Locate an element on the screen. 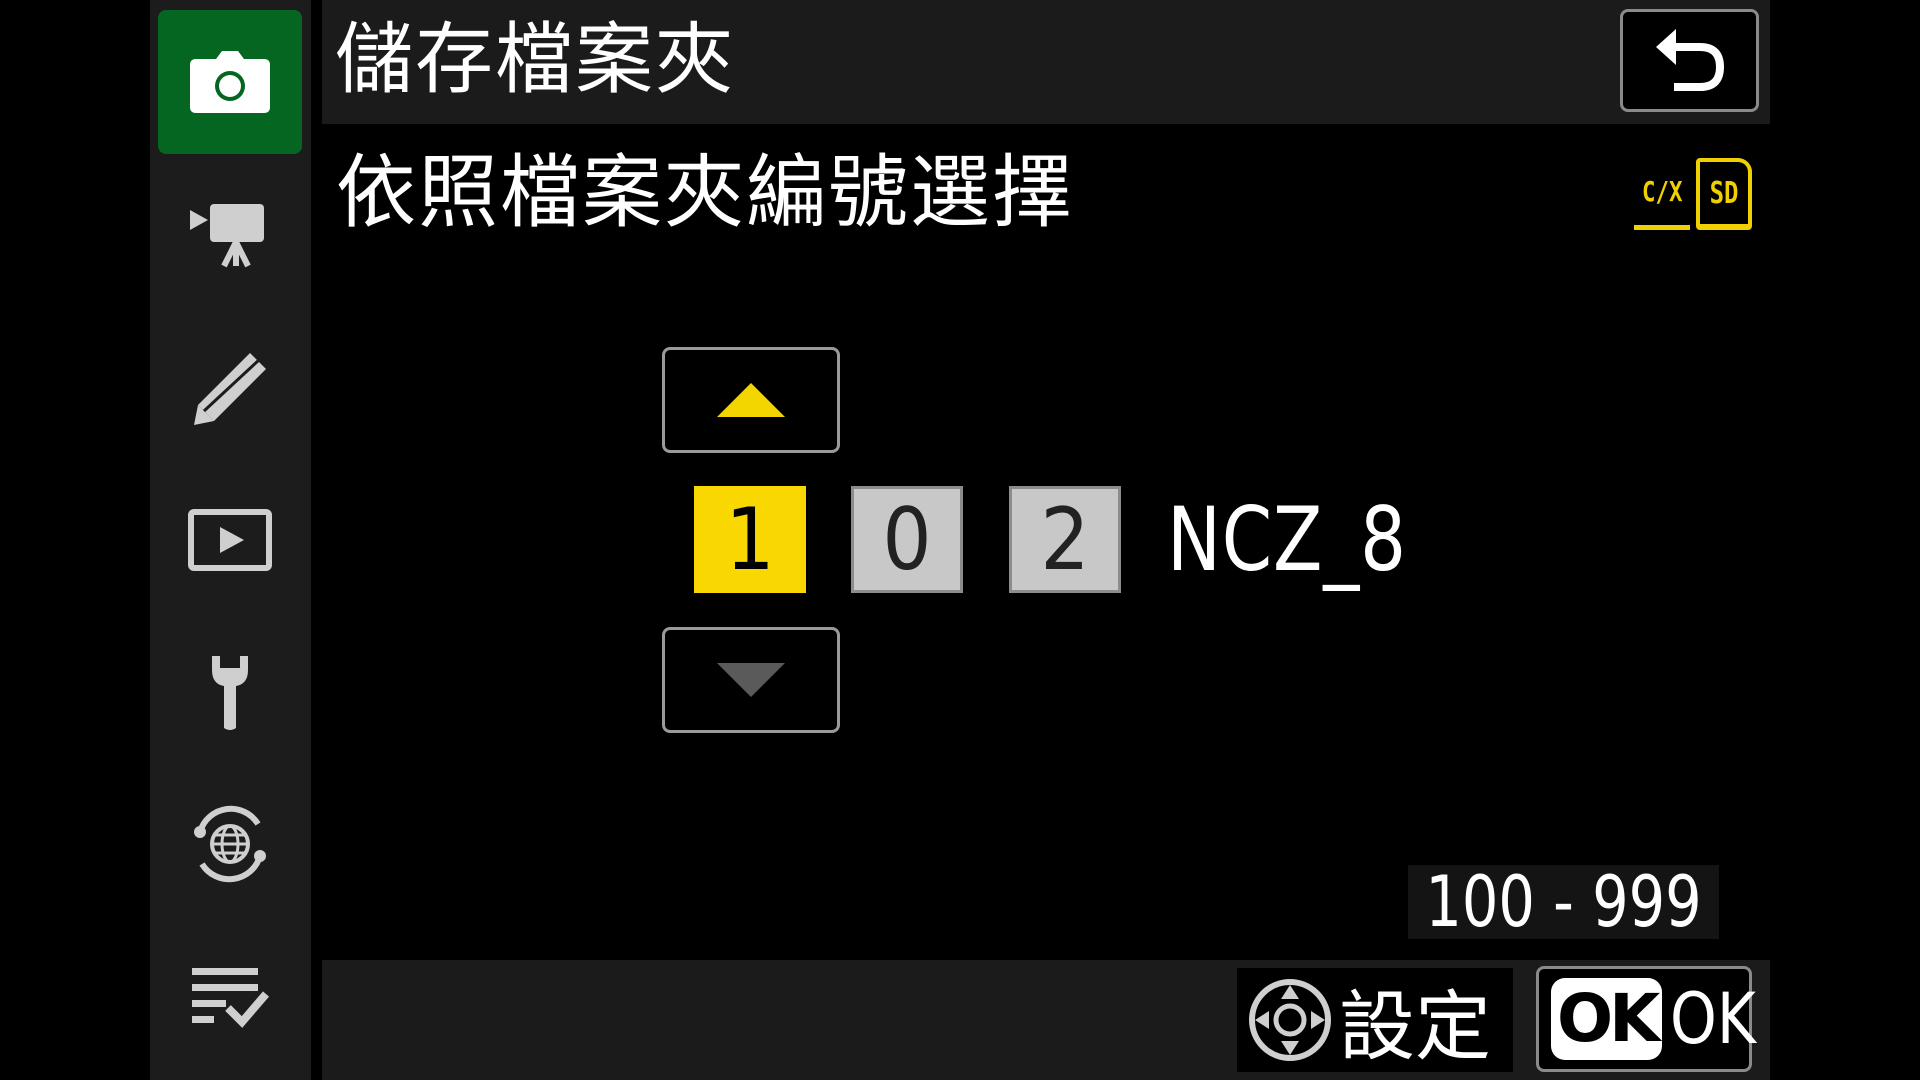 The width and height of the screenshot is (1920, 1080). sidebar-item-setup-menu is located at coordinates (230, 692).